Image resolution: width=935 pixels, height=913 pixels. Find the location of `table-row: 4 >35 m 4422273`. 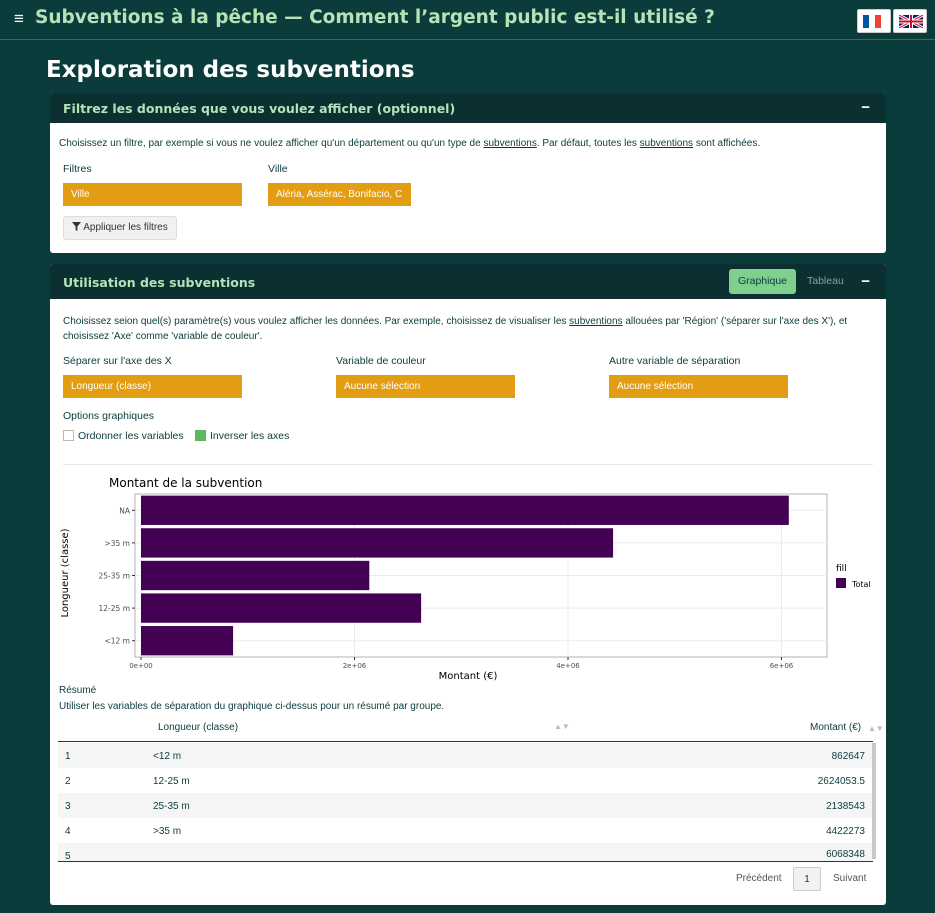

table-row: 4 >35 m 4422273 is located at coordinates (465, 830).